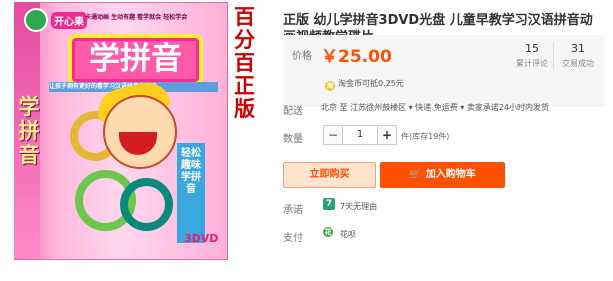  Describe the element at coordinates (578, 48) in the screenshot. I see `sales-count: 31` at that location.